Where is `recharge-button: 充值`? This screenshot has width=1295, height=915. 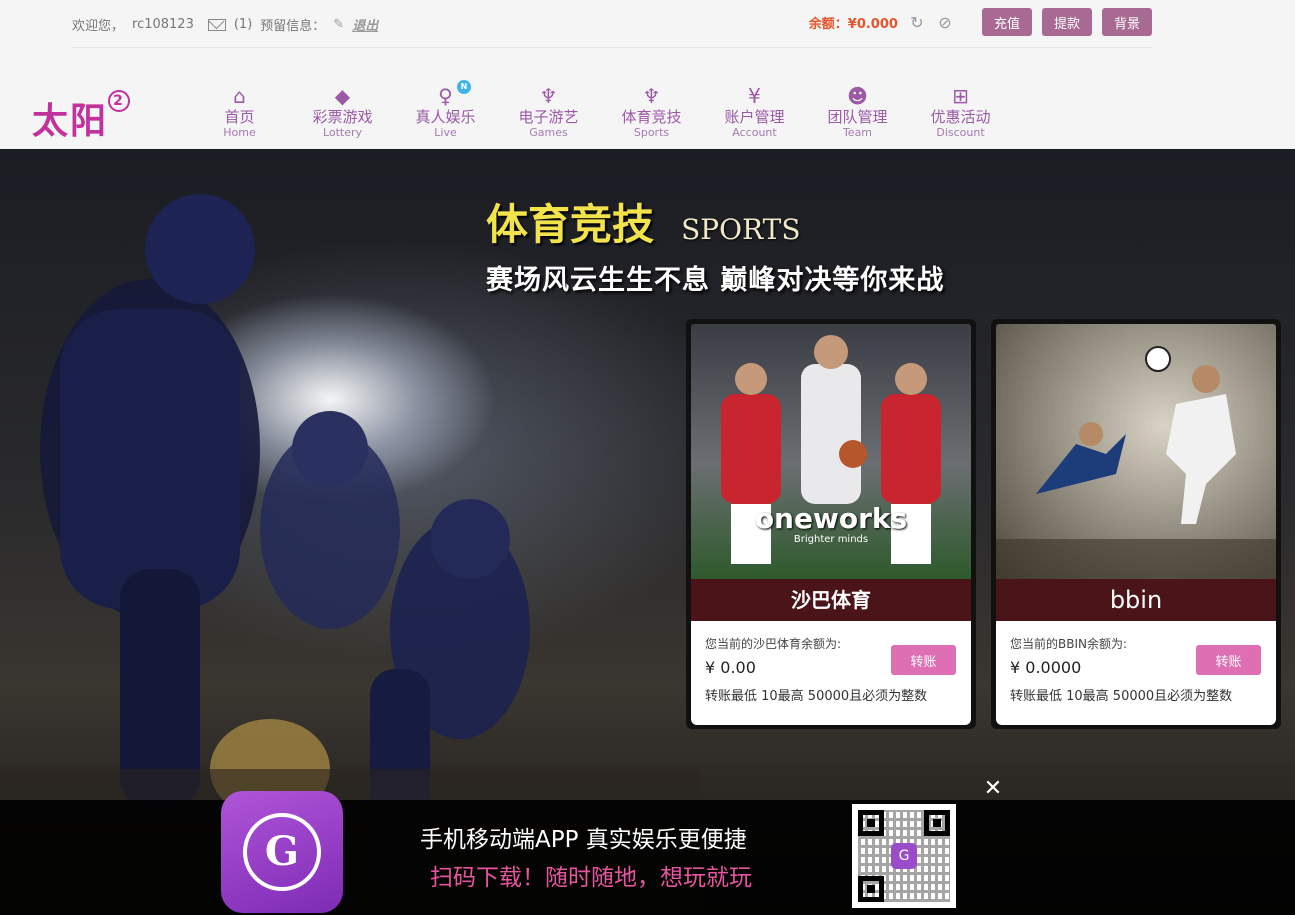
recharge-button: 充值 is located at coordinates (1006, 22).